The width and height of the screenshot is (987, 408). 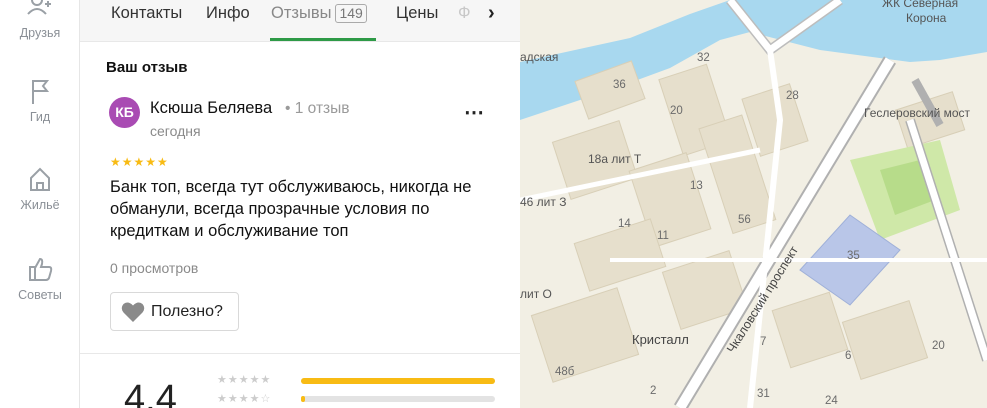 What do you see at coordinates (464, 13) in the screenshot?
I see `tab-more-partial: Ф` at bounding box center [464, 13].